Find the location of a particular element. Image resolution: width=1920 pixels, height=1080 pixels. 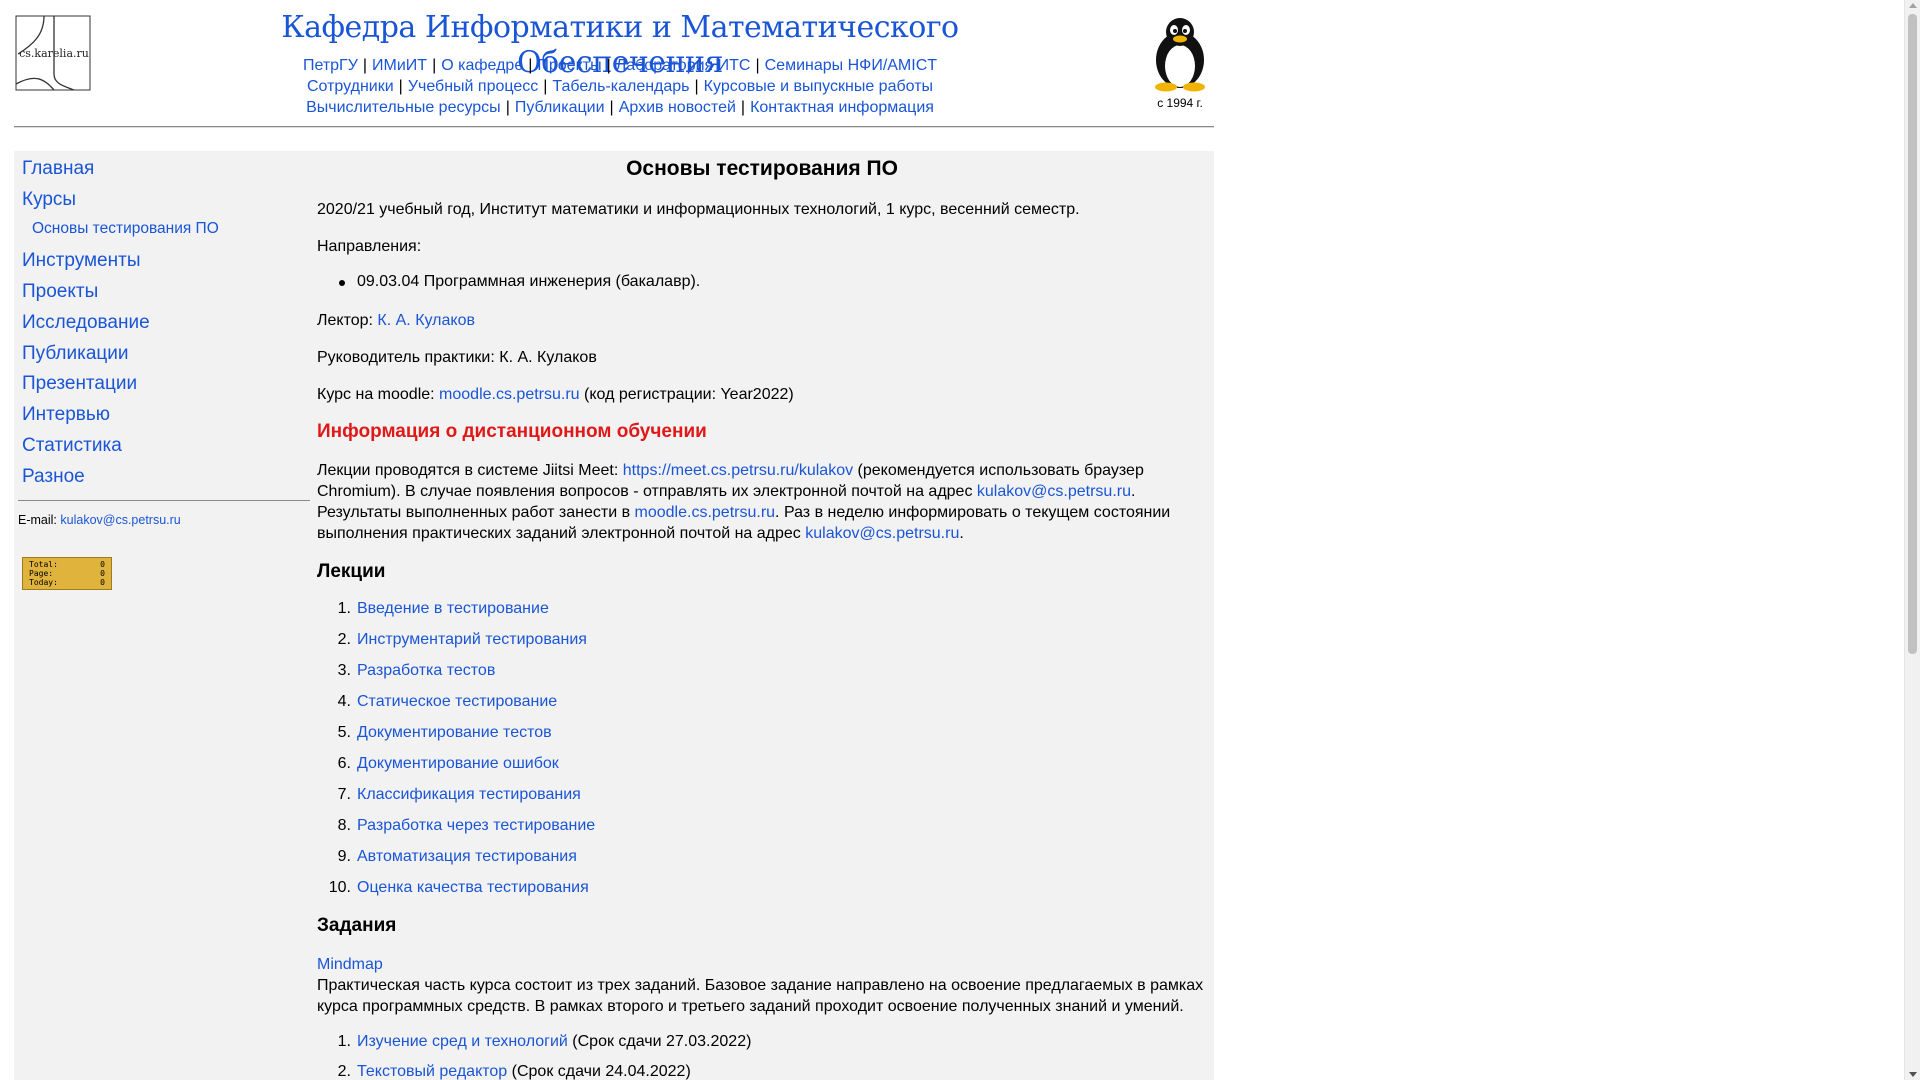

jitsi-link: https://meet.cs.petrsu.ru/kulakov is located at coordinates (738, 470).